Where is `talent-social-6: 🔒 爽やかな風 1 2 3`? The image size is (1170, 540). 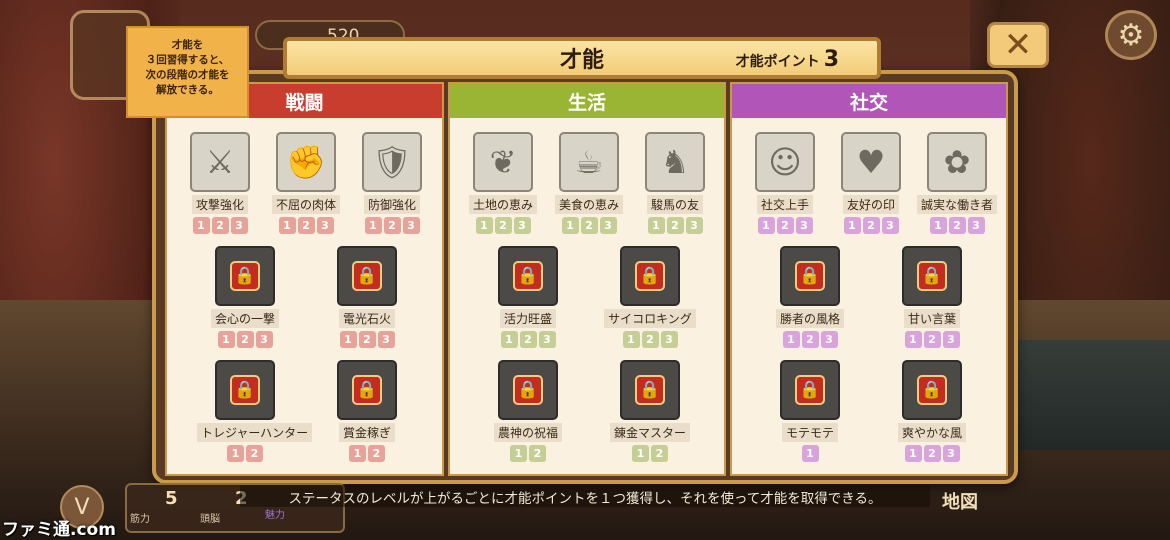 talent-social-6: 🔒 爽やかな風 1 2 3 is located at coordinates (932, 411).